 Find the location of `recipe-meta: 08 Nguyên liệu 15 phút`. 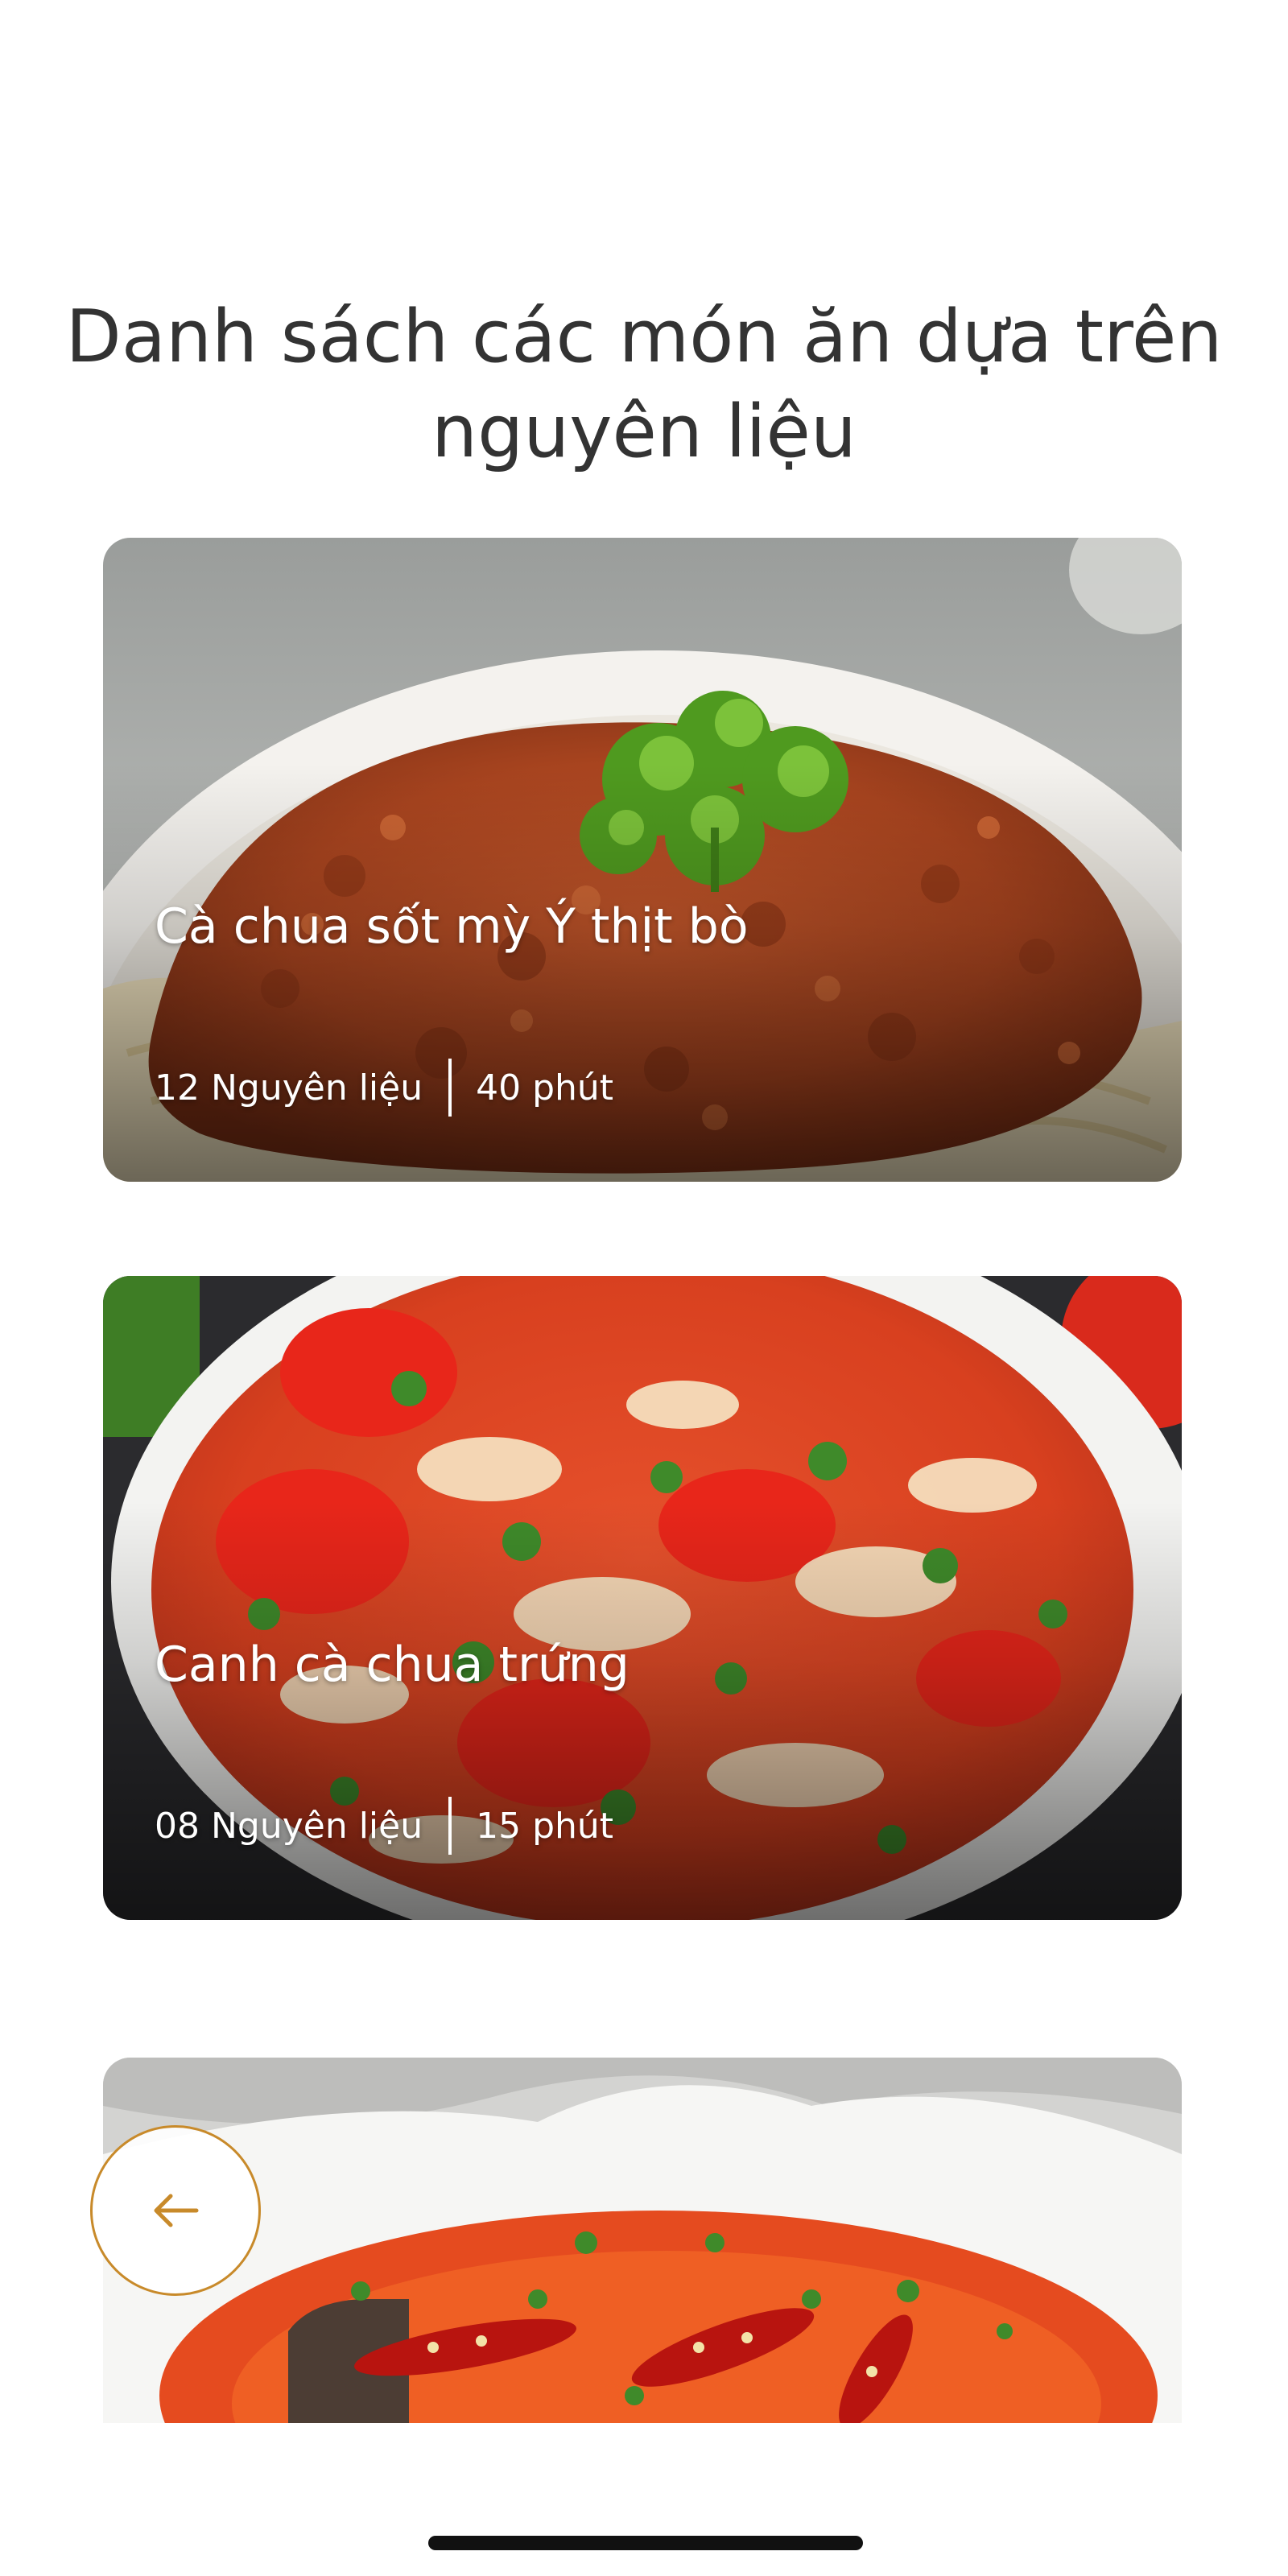

recipe-meta: 08 Nguyên liệu 15 phút is located at coordinates (384, 1825).